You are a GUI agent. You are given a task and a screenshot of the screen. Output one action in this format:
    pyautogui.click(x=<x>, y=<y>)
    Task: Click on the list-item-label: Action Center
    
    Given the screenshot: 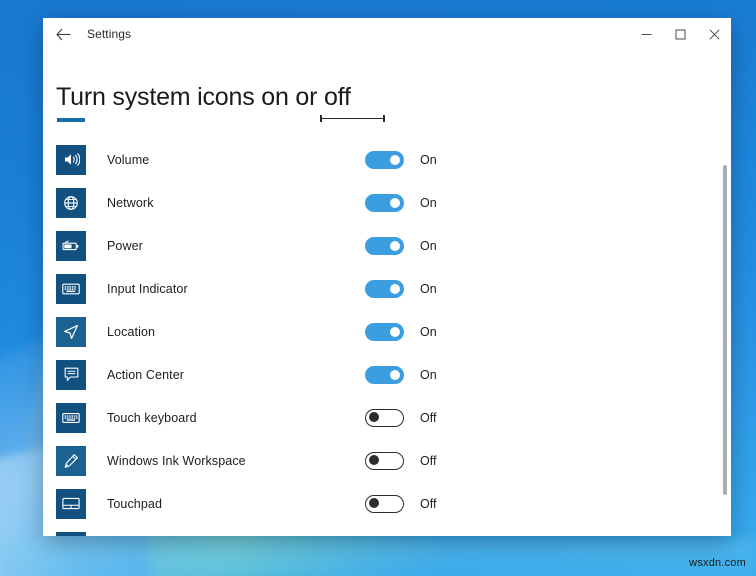 What is the action you would take?
    pyautogui.click(x=146, y=374)
    